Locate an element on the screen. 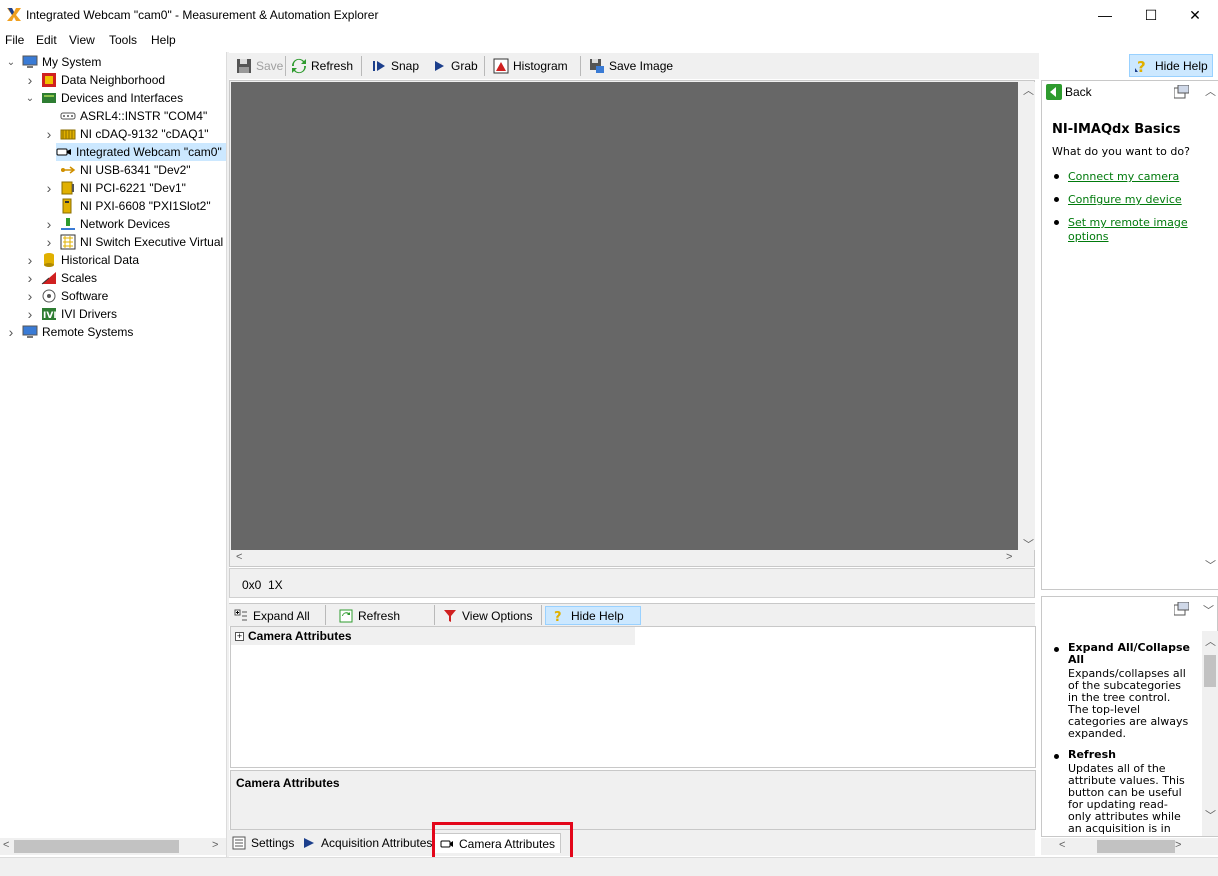 The height and width of the screenshot is (876, 1218). tree-item: NI USB-6341 "Dev2" is located at coordinates (117, 170).